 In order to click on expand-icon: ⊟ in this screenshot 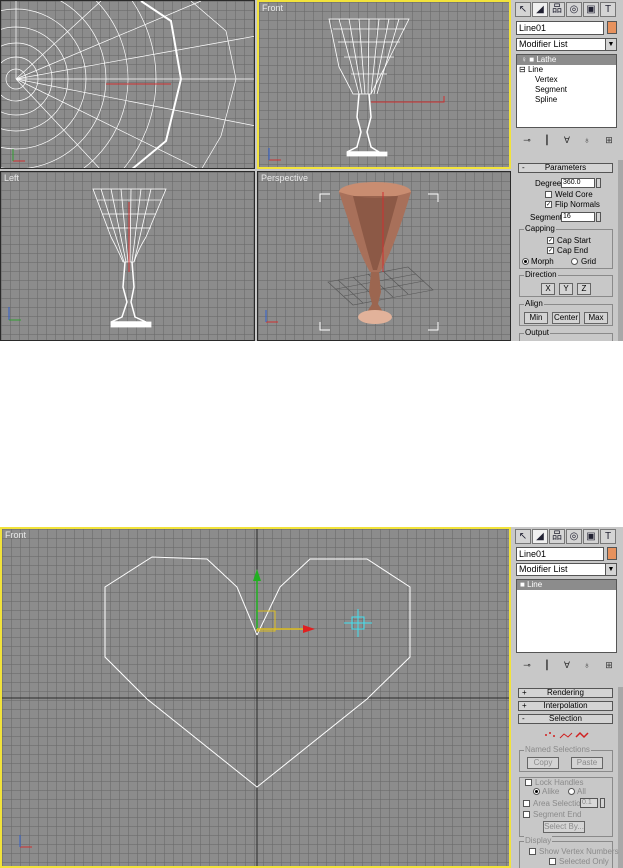, I will do `click(521, 69)`.